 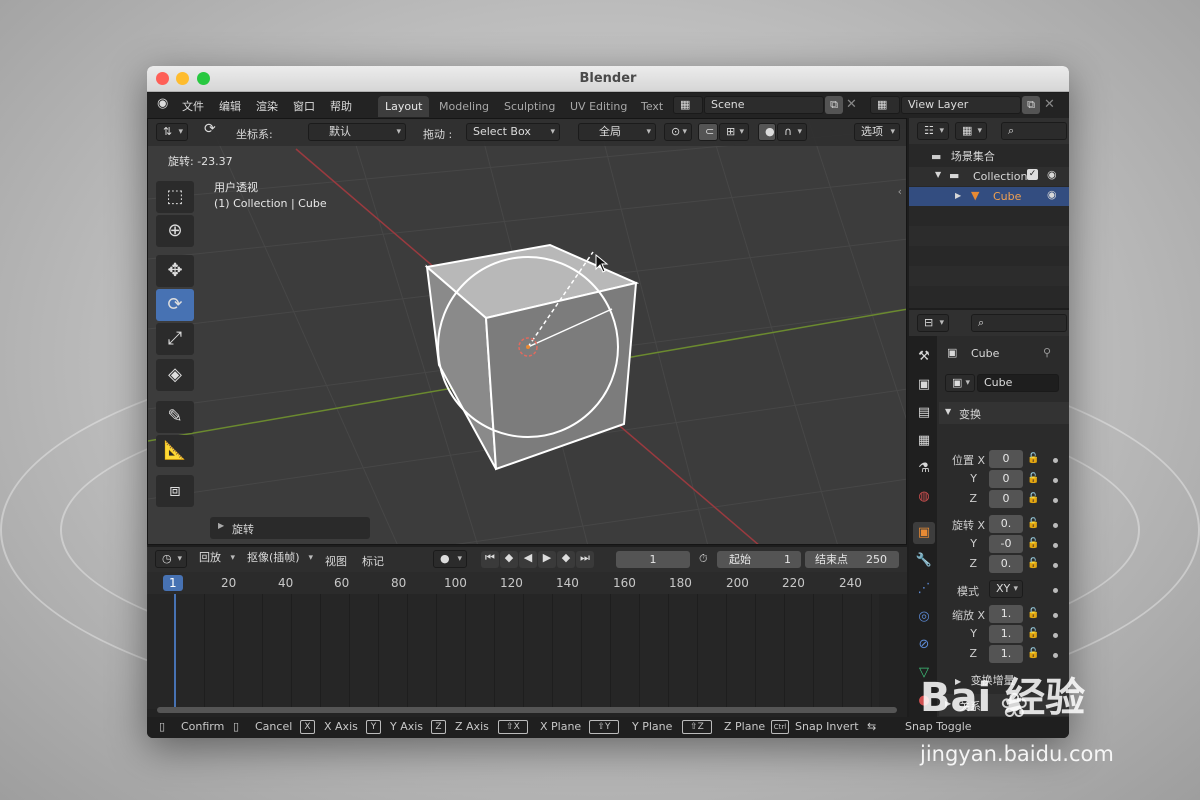 I want to click on physics-tab-icon: ◎, so click(x=924, y=617).